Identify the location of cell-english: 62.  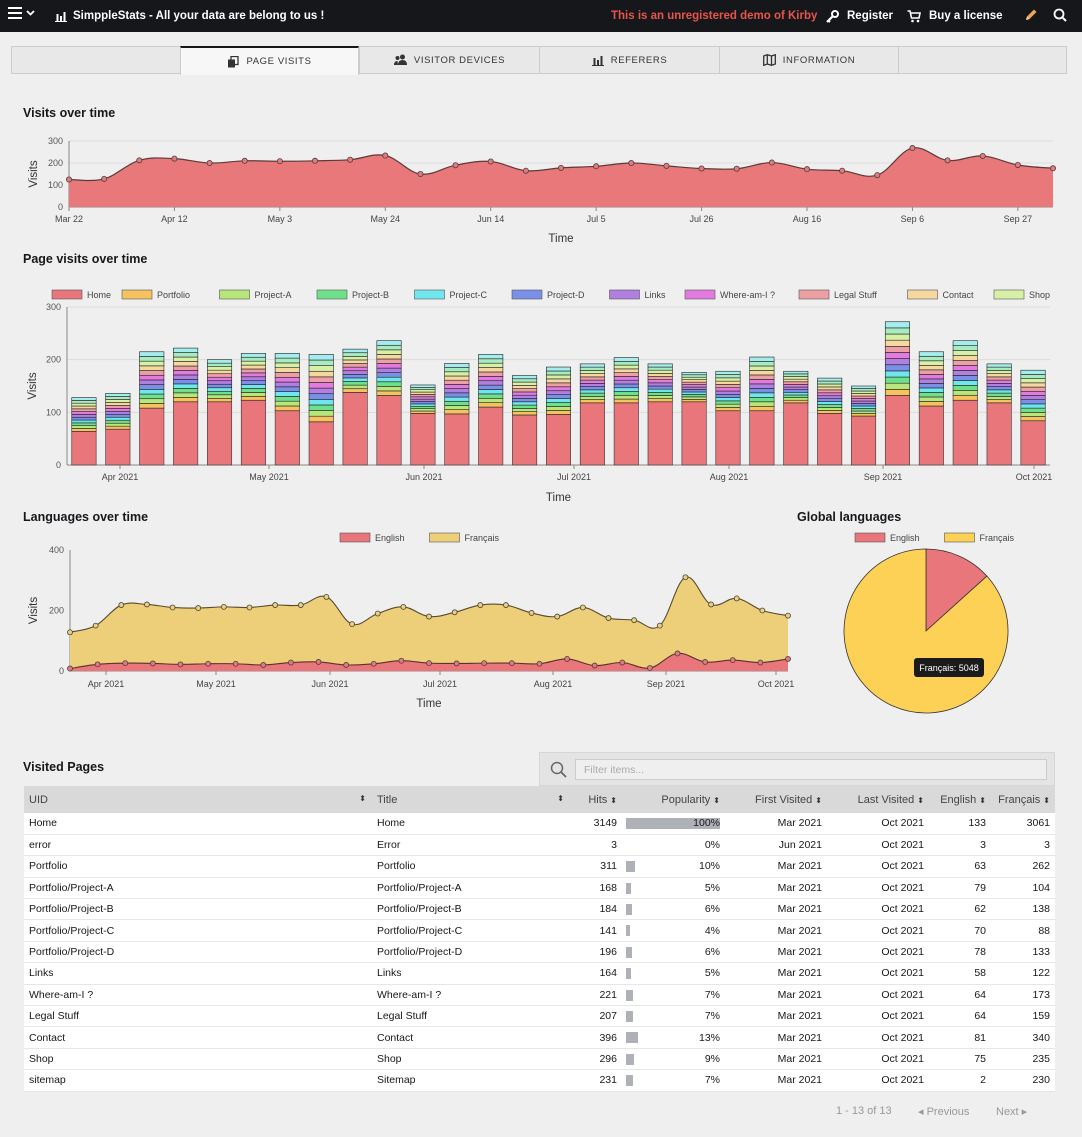
(960, 909).